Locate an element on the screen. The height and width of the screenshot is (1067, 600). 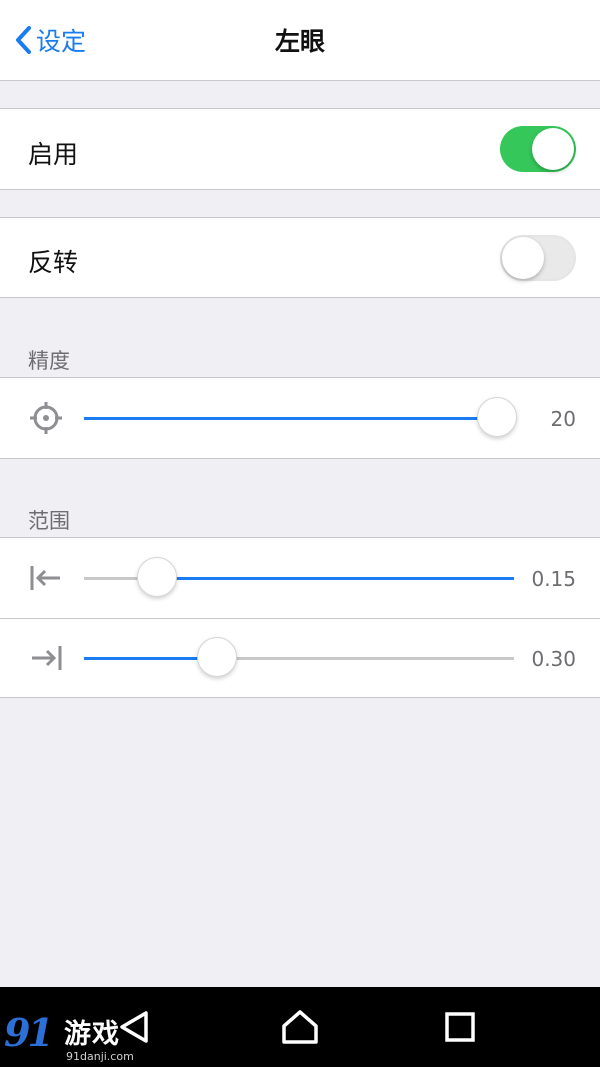
precision-section-header: 精度 is located at coordinates (49, 361).